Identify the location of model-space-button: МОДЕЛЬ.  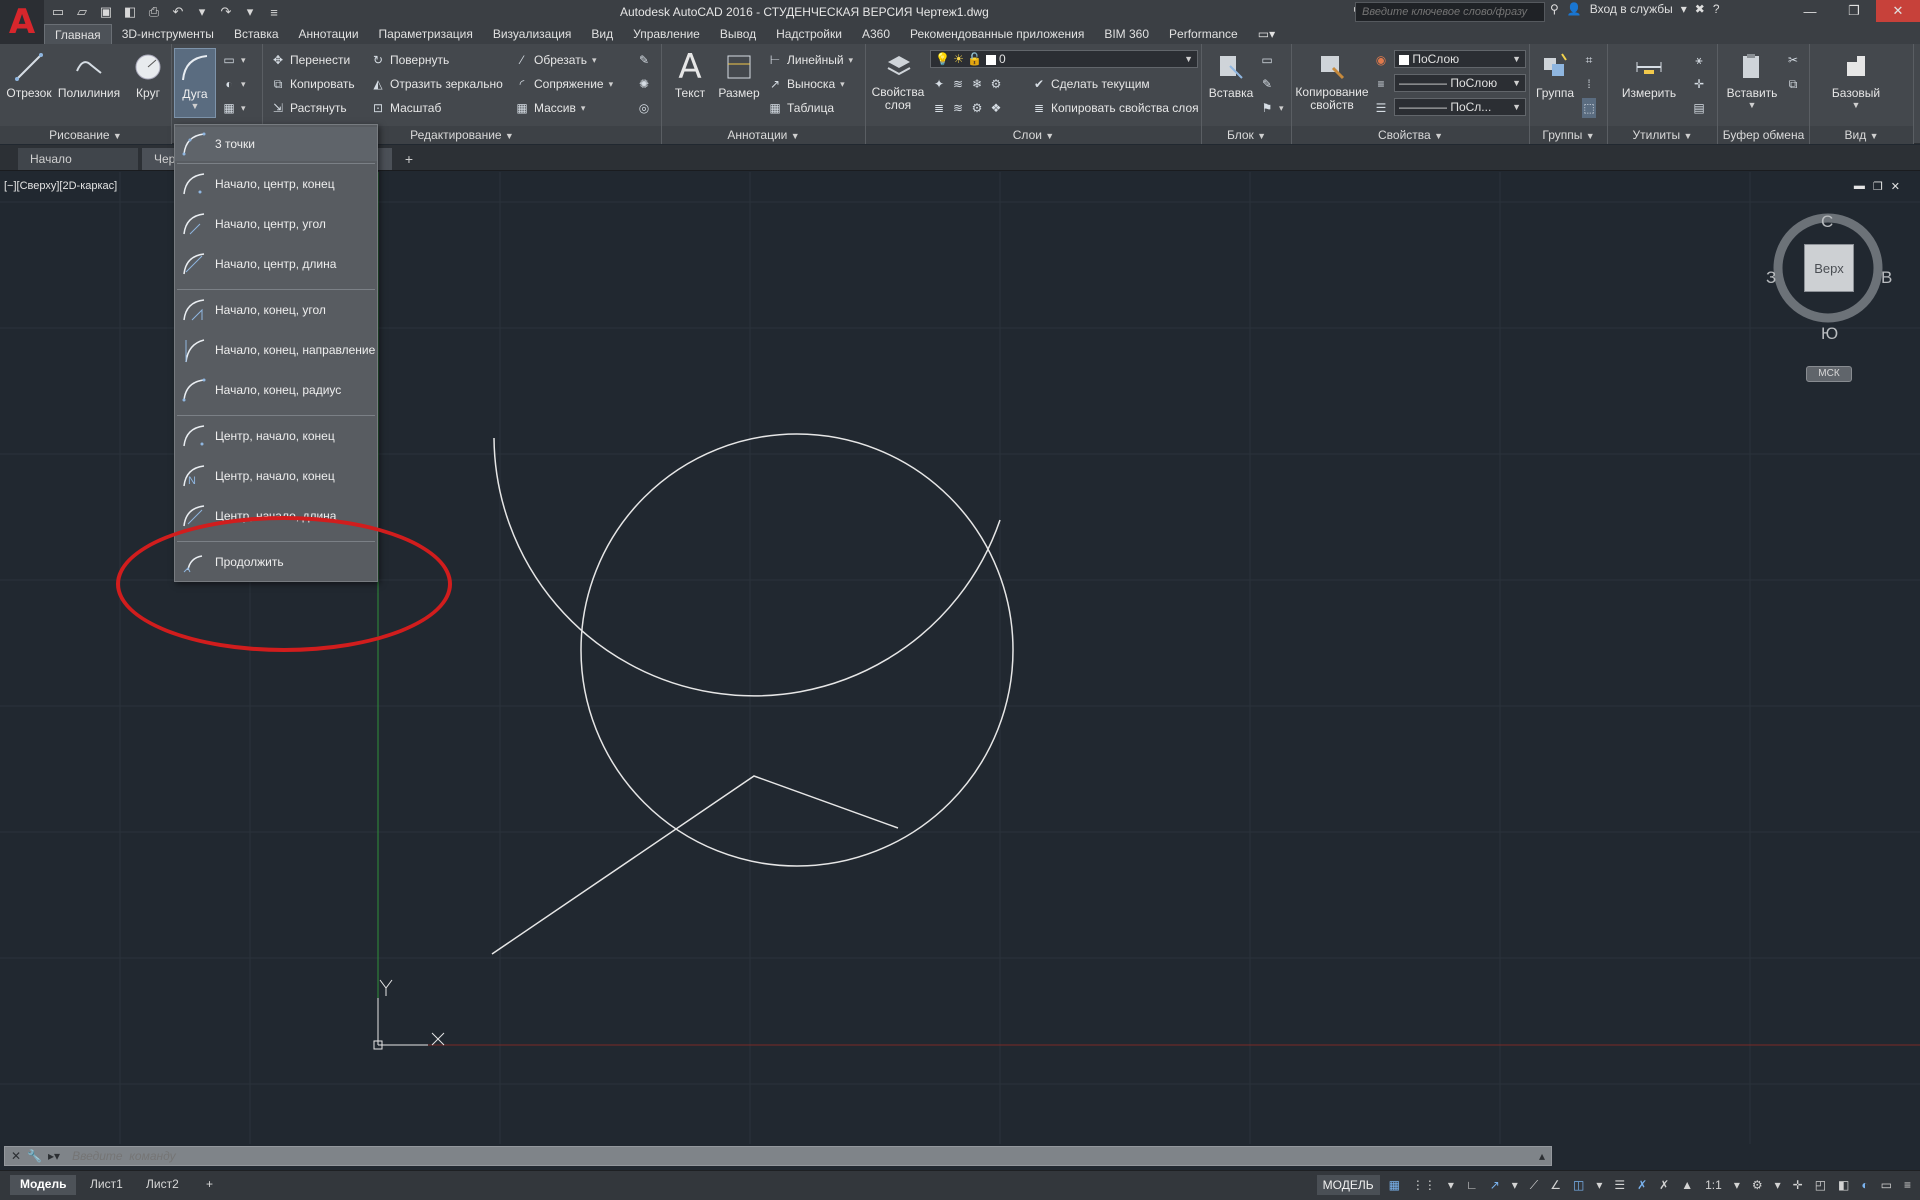
(1348, 1185).